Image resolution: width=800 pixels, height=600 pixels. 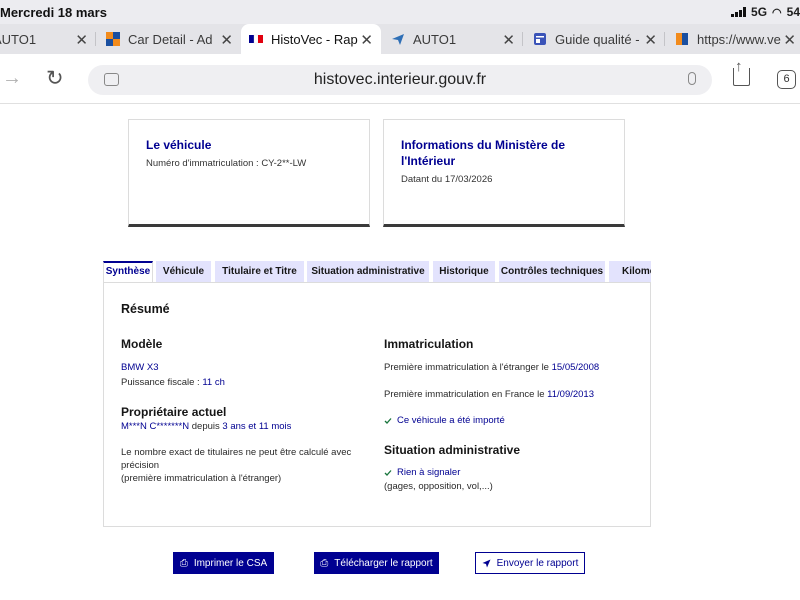 I want to click on foreign-registration-date: 15/05/2008, so click(x=575, y=367).